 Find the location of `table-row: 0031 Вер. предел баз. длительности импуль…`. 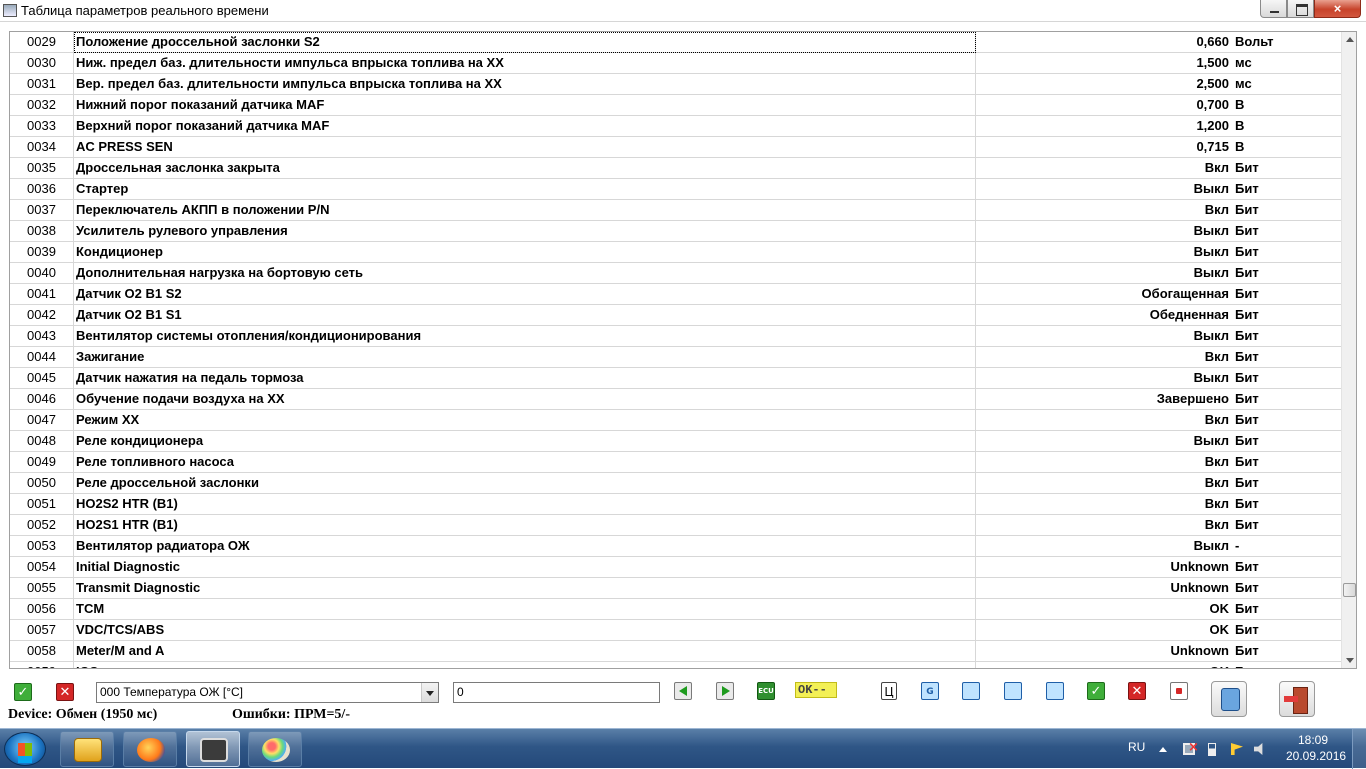

table-row: 0031 Вер. предел баз. длительности импуль… is located at coordinates (675, 84).